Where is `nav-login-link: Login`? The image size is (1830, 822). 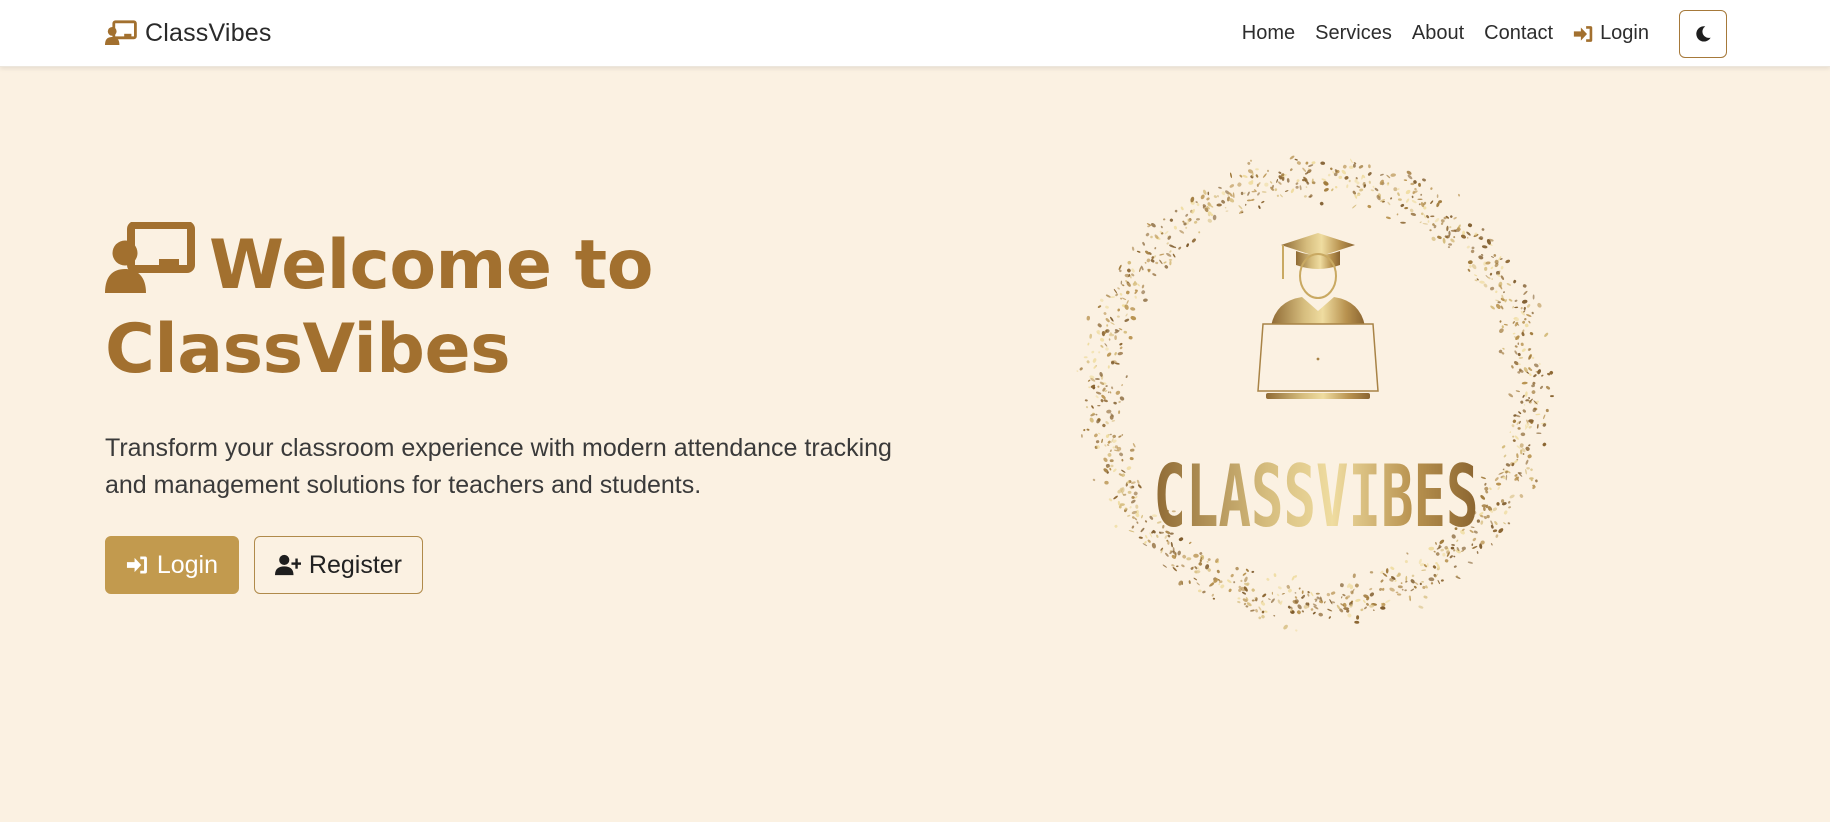 nav-login-link: Login is located at coordinates (1611, 33).